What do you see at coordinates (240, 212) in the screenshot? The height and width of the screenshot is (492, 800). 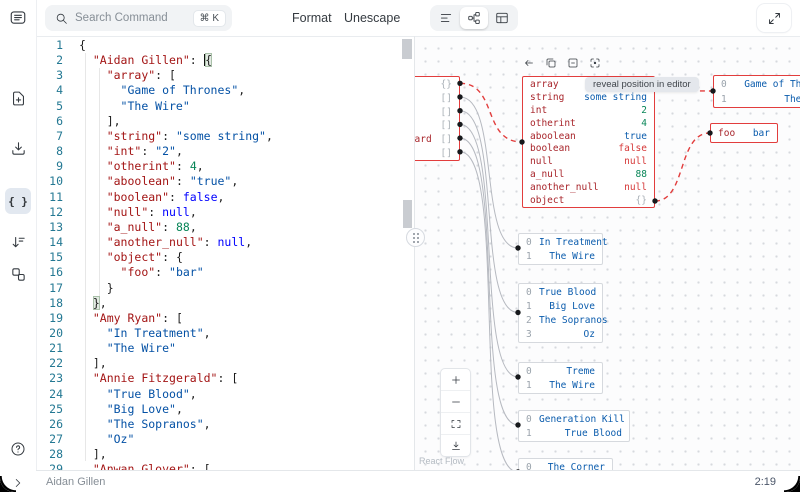 I see `code-line: "null": null,` at bounding box center [240, 212].